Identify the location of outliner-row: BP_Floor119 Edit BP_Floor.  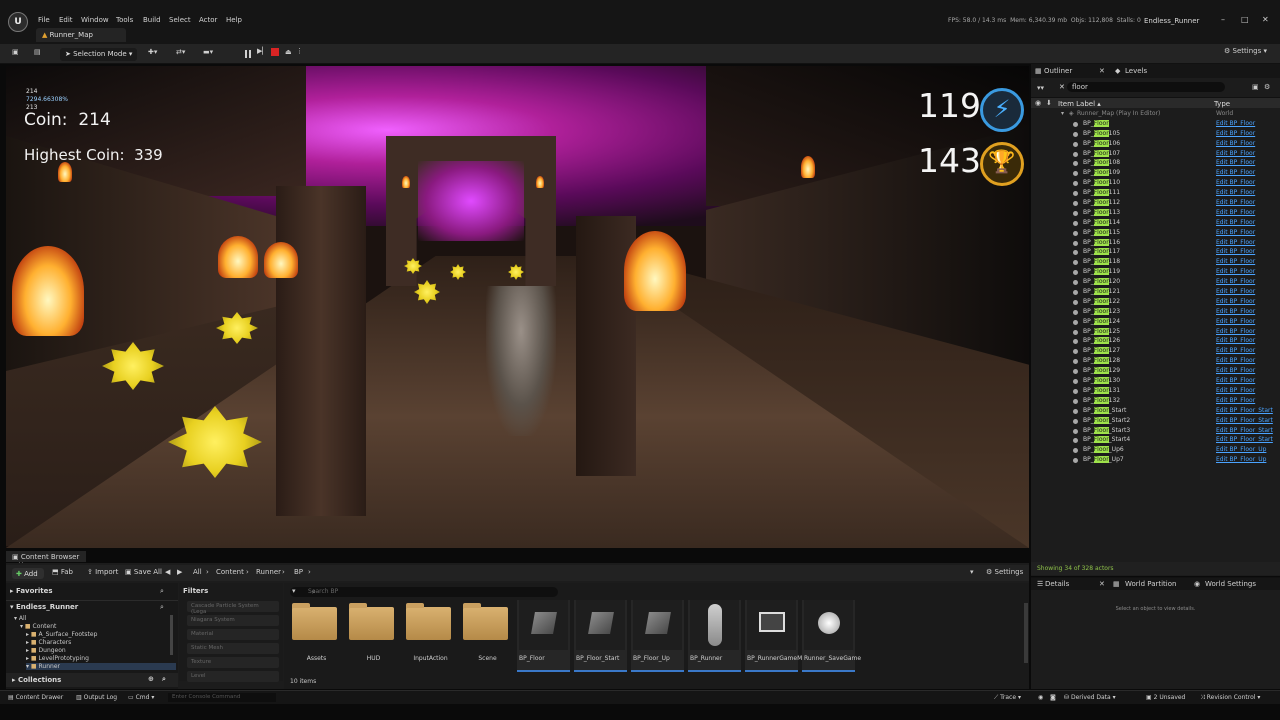
(1155, 272).